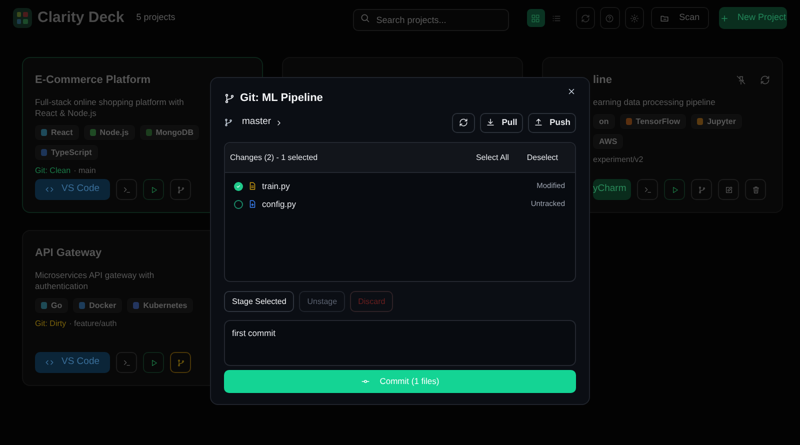  I want to click on help-icon, so click(609, 18).